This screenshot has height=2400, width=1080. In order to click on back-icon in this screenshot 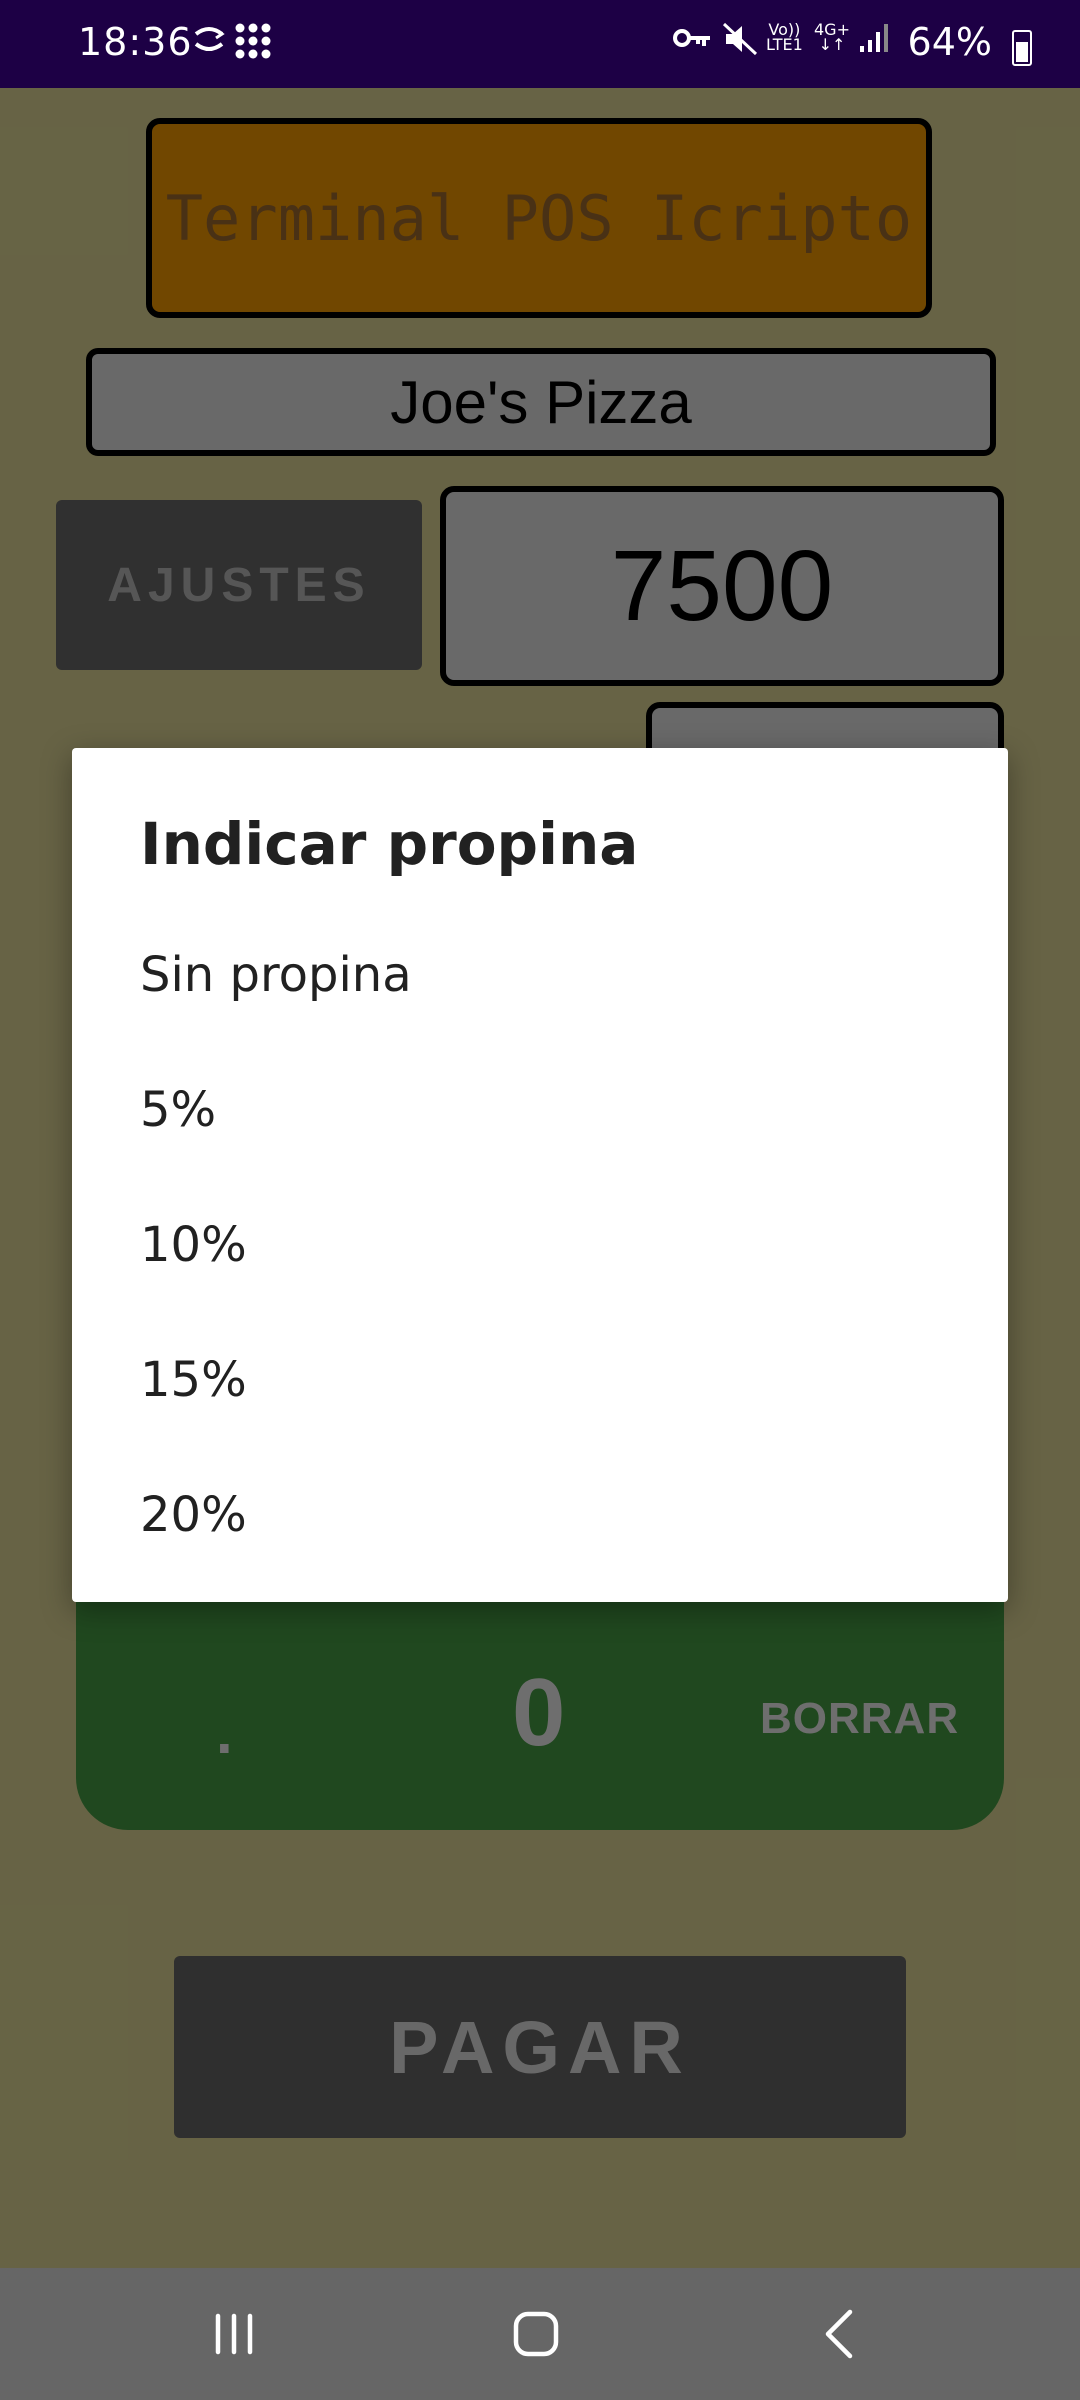, I will do `click(840, 2334)`.